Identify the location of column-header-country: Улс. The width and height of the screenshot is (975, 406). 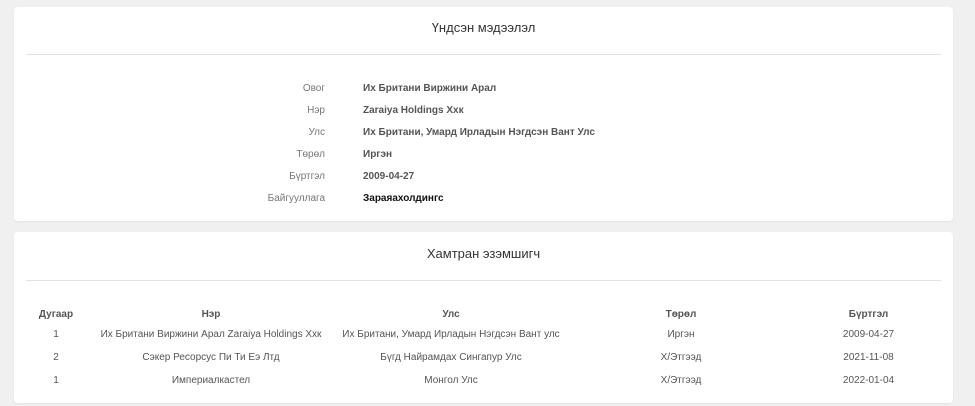
(451, 314).